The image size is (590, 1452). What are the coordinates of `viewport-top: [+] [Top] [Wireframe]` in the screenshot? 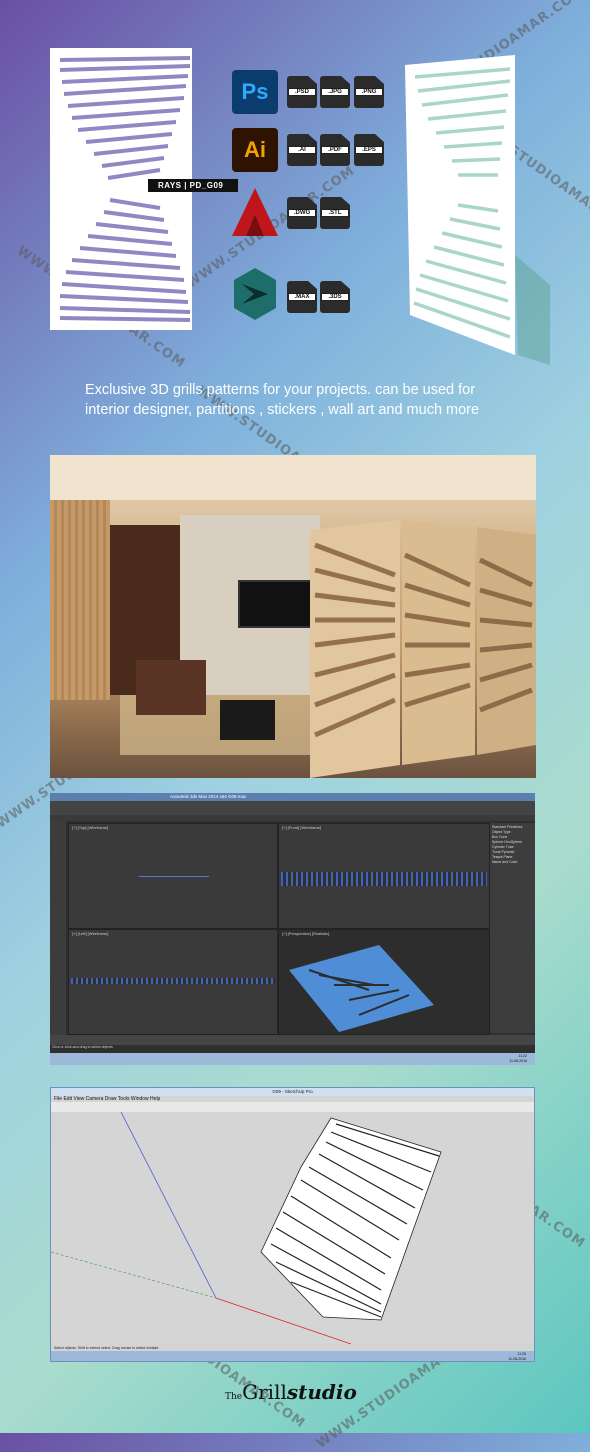 It's located at (173, 876).